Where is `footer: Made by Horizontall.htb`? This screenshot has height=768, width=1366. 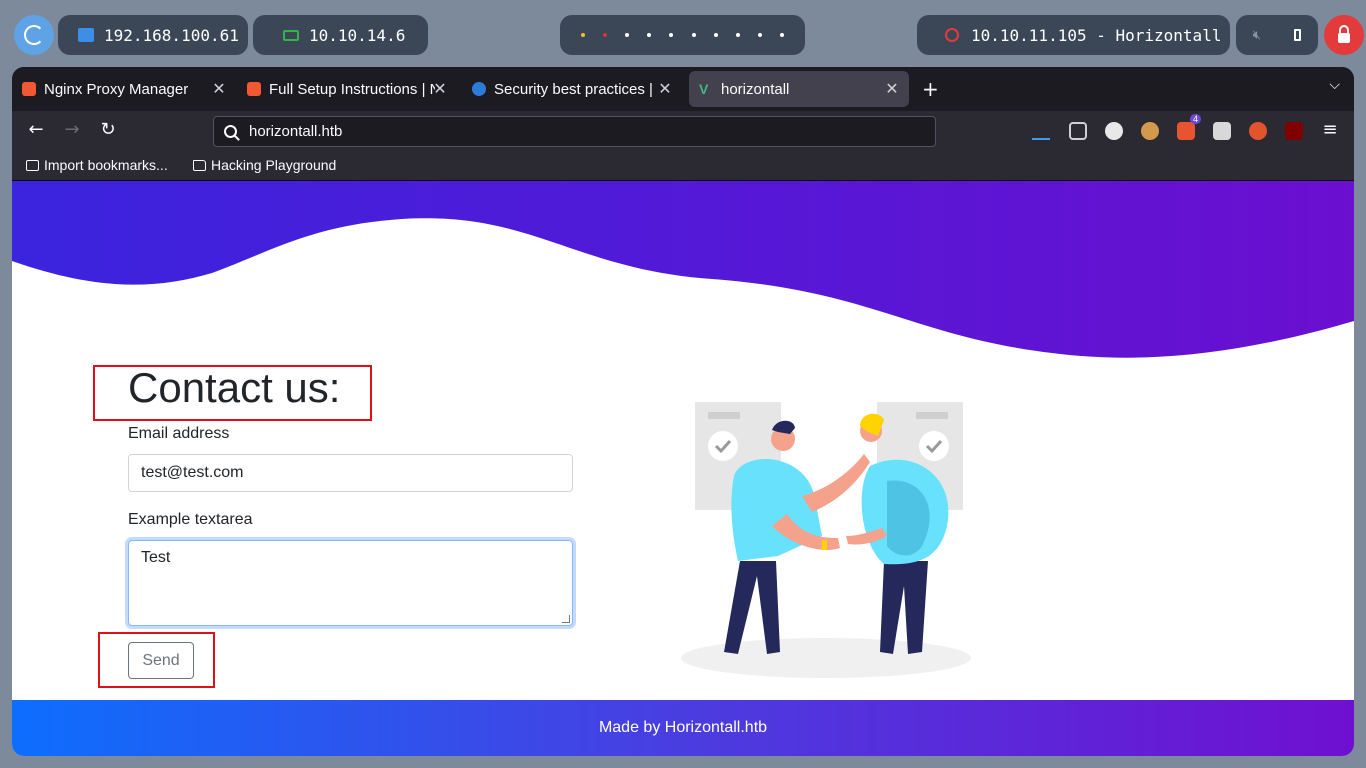 footer: Made by Horizontall.htb is located at coordinates (683, 728).